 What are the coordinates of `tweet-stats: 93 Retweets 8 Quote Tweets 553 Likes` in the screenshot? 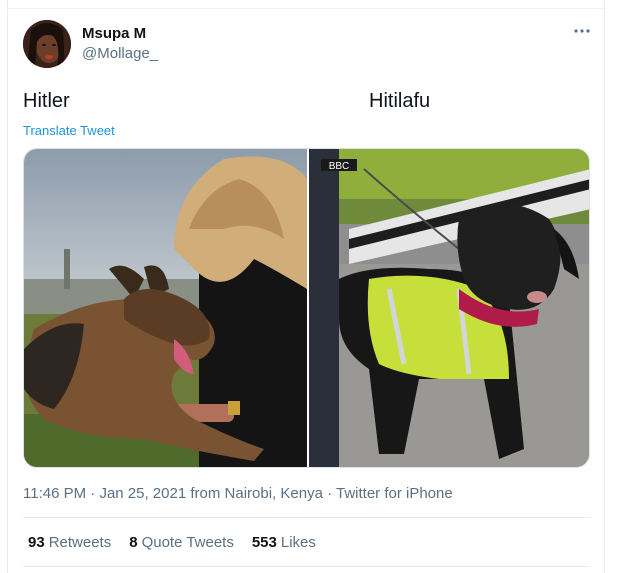 It's located at (181, 542).